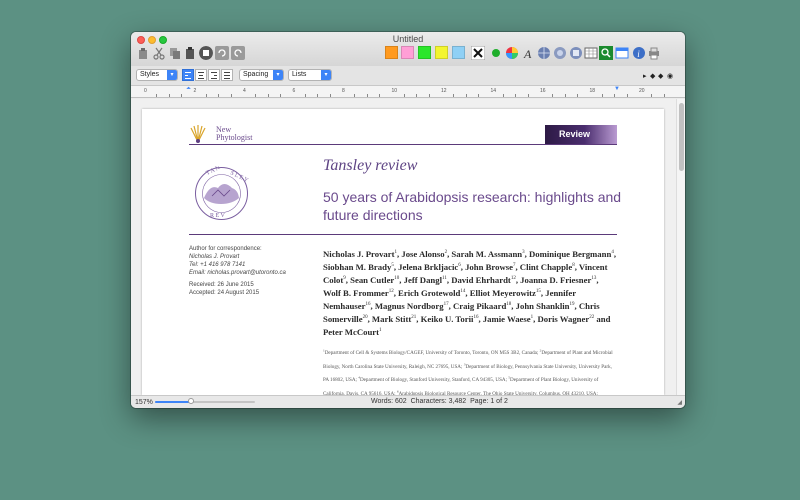 The image size is (800, 500). Describe the element at coordinates (654, 53) in the screenshot. I see `print-icon` at that location.